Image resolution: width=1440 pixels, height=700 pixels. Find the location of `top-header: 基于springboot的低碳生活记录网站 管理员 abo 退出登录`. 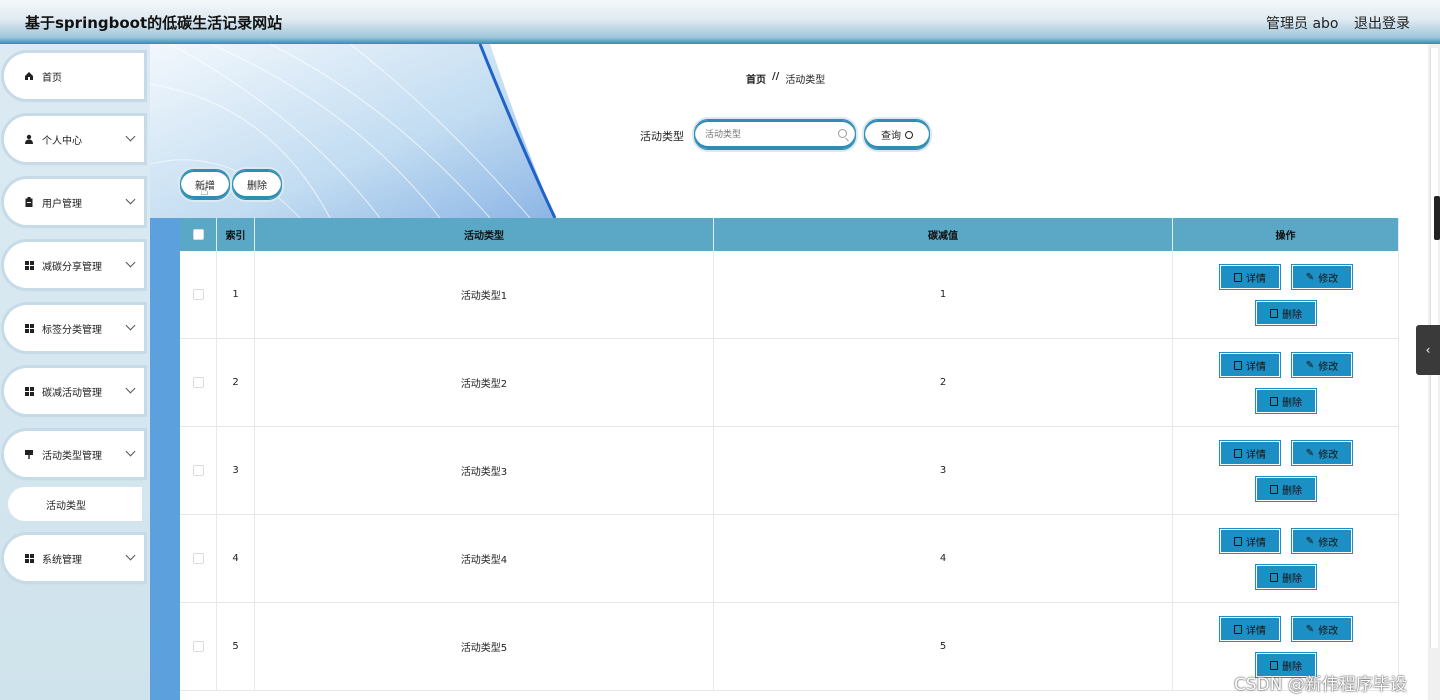

top-header: 基于springboot的低碳生活记录网站 管理员 abo 退出登录 is located at coordinates (720, 22).